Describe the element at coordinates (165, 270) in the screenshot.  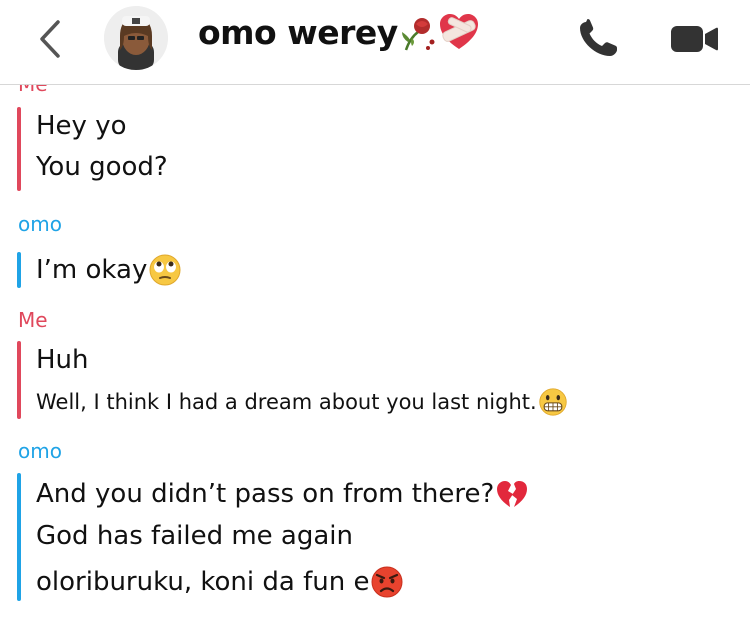
I see `eye-roll-face-icon` at that location.